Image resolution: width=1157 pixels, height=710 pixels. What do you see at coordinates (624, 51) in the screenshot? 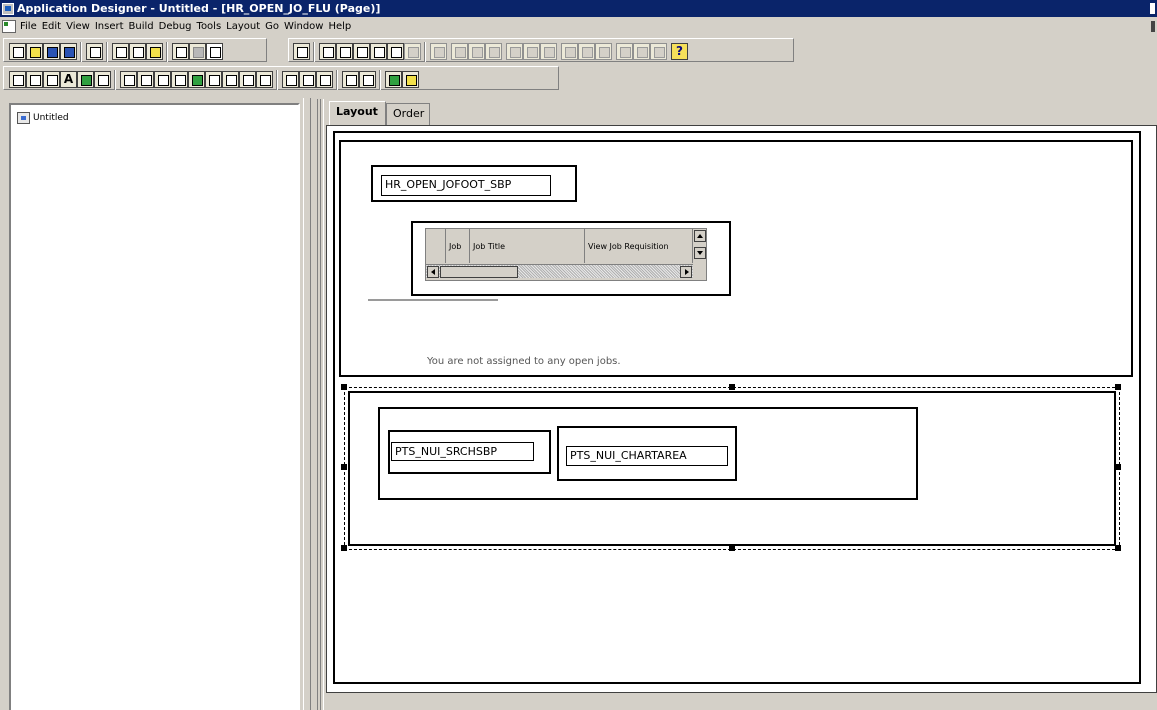
I see `same-size-icon` at bounding box center [624, 51].